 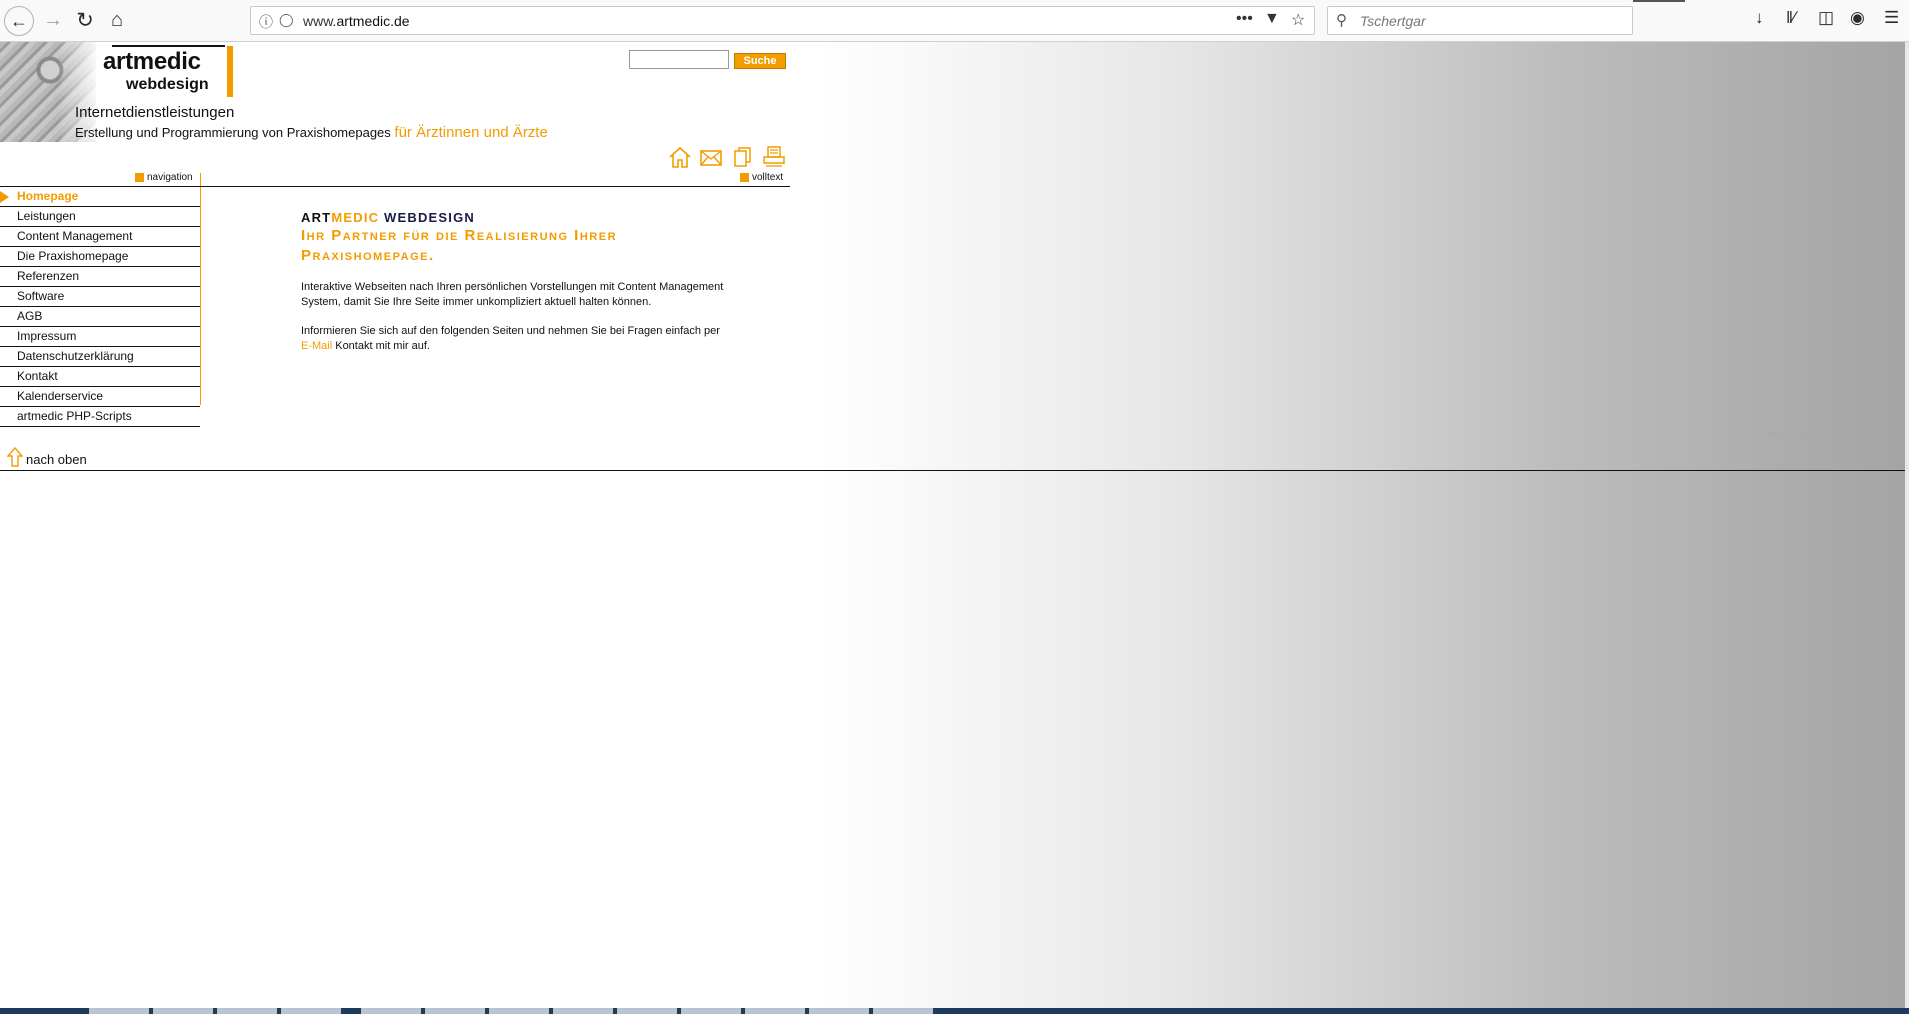 I want to click on reload-icon: ↻, so click(x=85, y=20).